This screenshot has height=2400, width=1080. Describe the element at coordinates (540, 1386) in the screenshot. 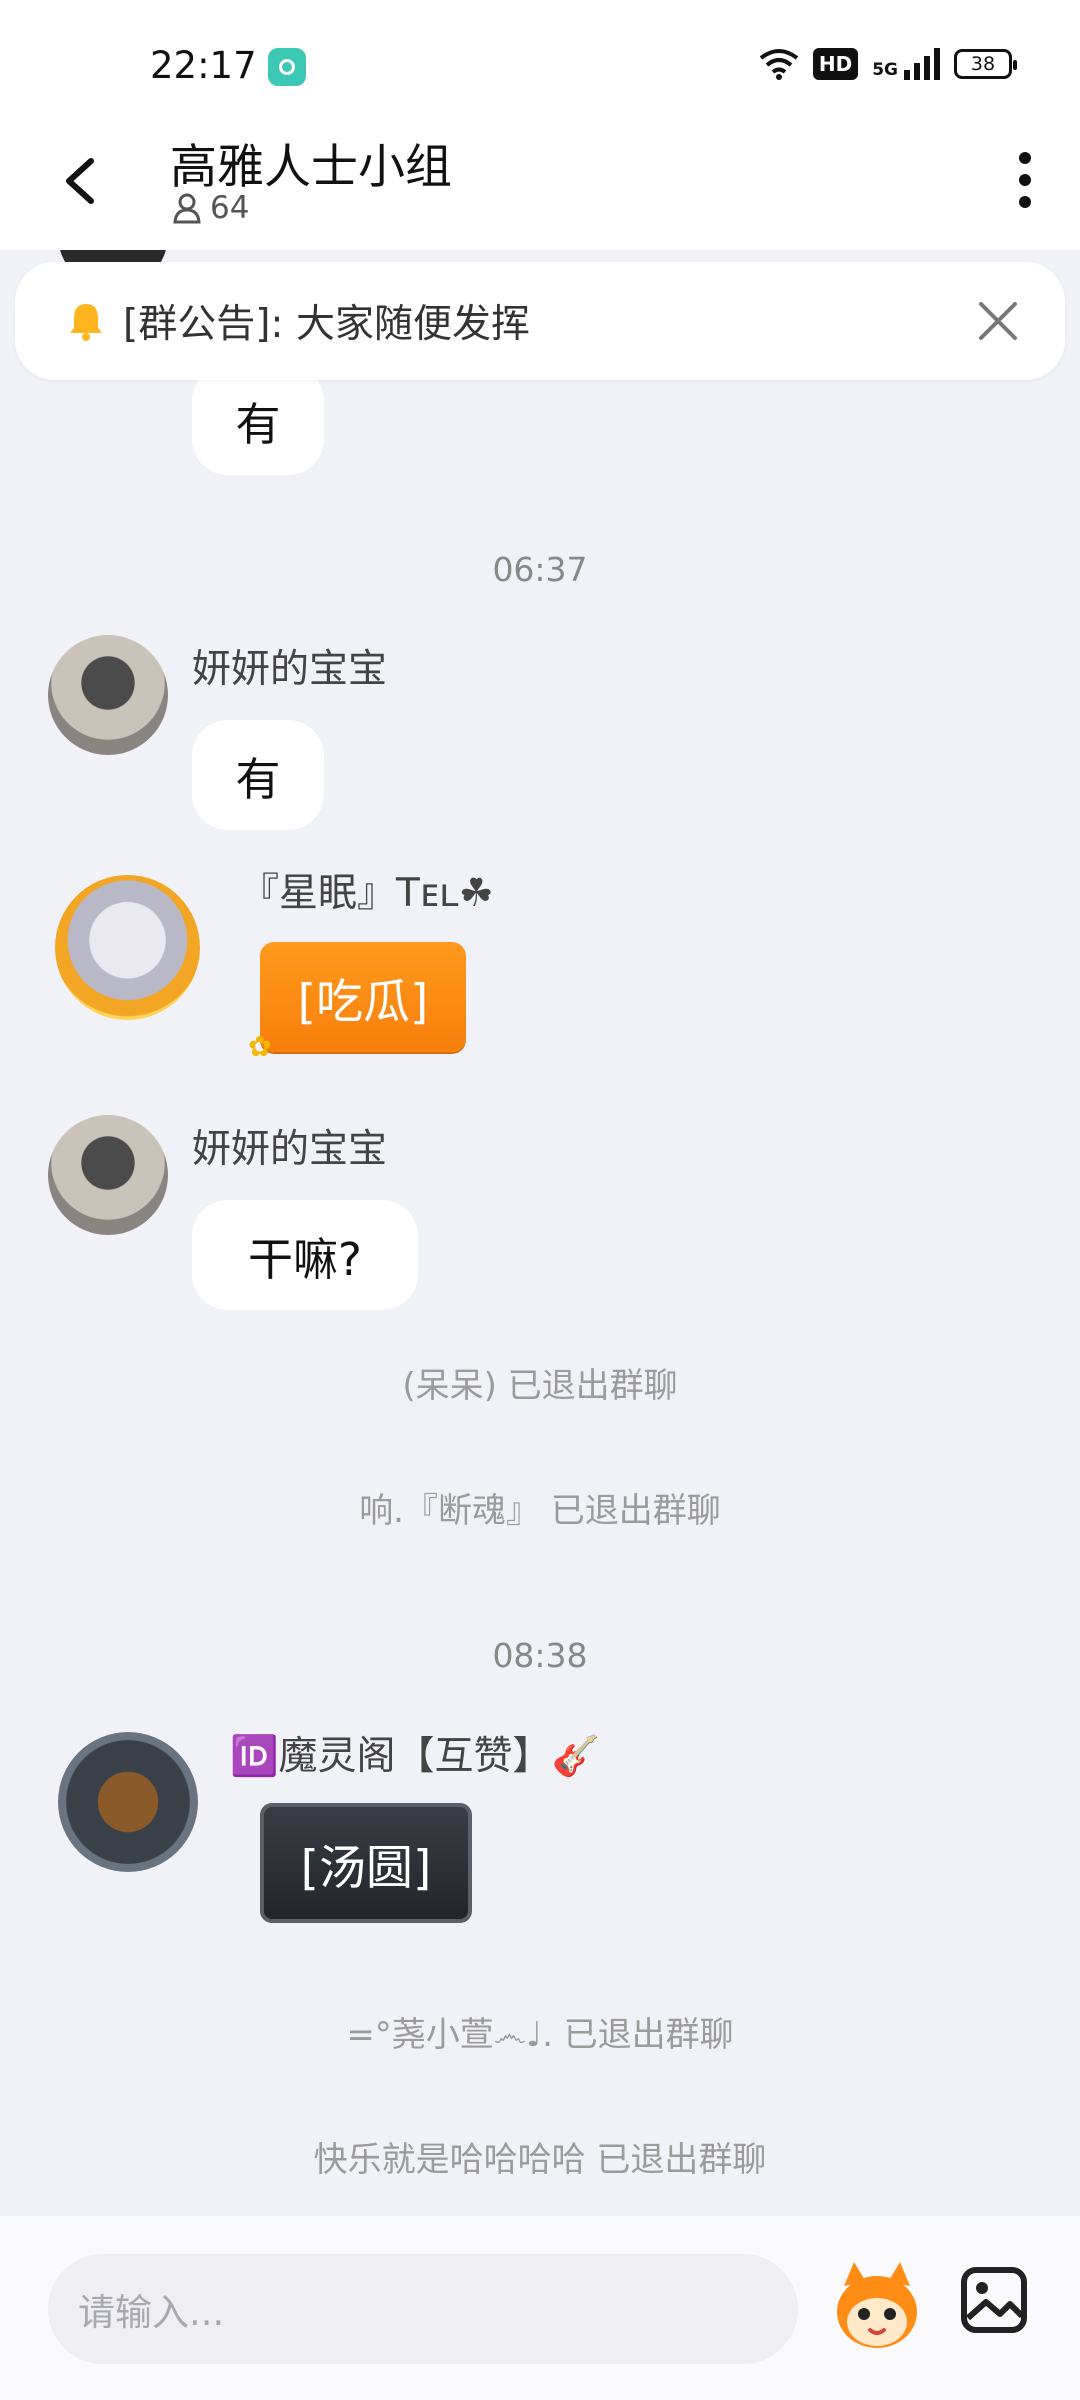

I see `system-notice: (呆呆) 已退出群聊` at that location.